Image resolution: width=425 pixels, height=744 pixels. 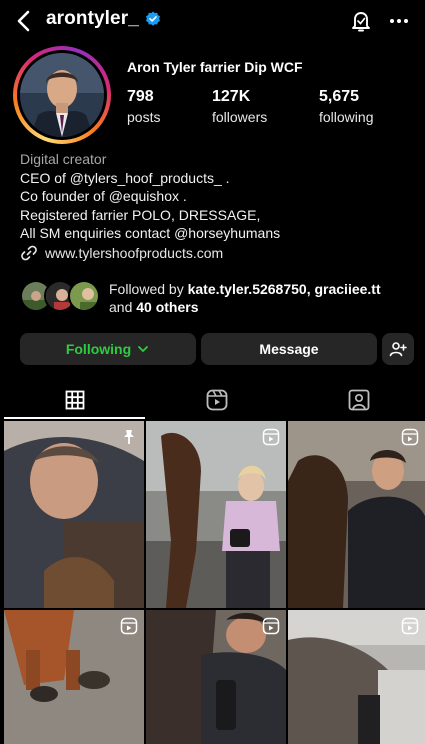 What do you see at coordinates (92, 18) in the screenshot?
I see `username: arontyler_` at bounding box center [92, 18].